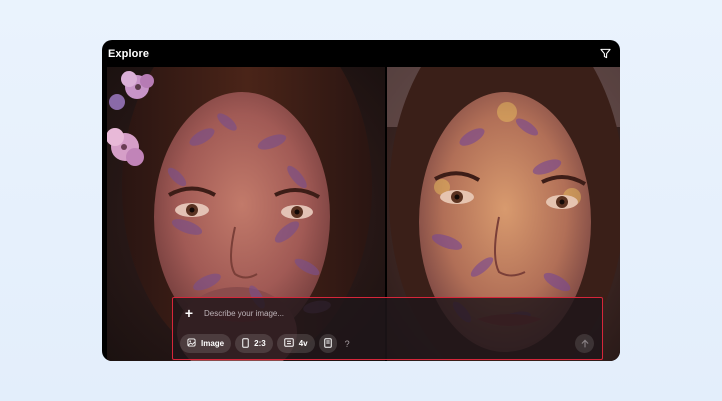 Image resolution: width=722 pixels, height=401 pixels. Describe the element at coordinates (288, 343) in the screenshot. I see `versions-icon` at that location.